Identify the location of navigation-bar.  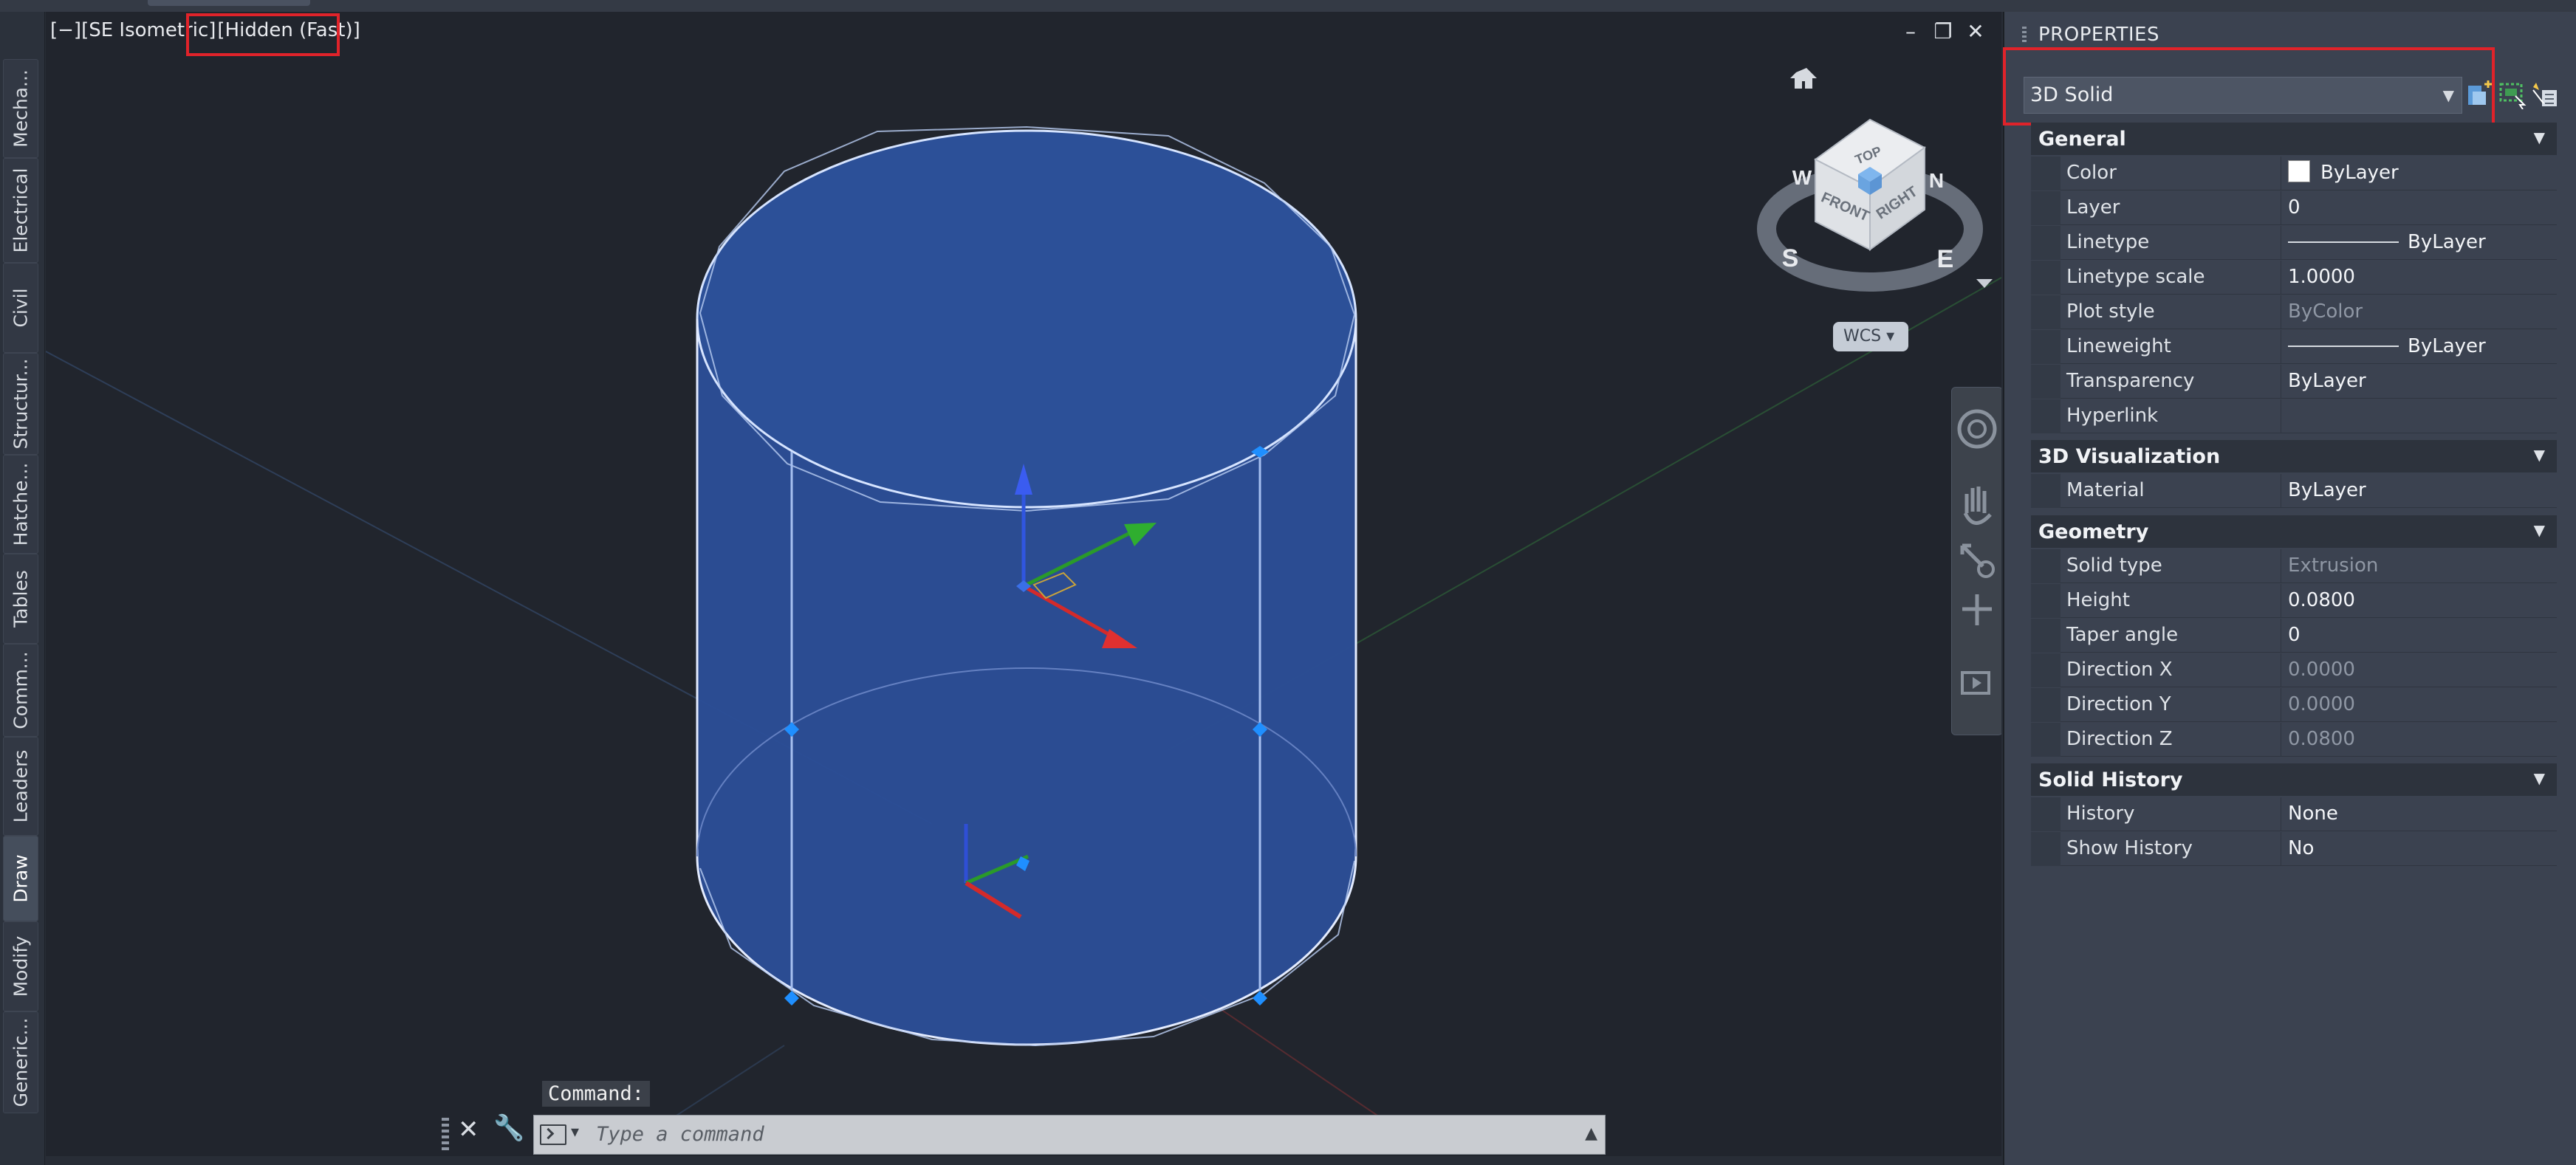
(1976, 561).